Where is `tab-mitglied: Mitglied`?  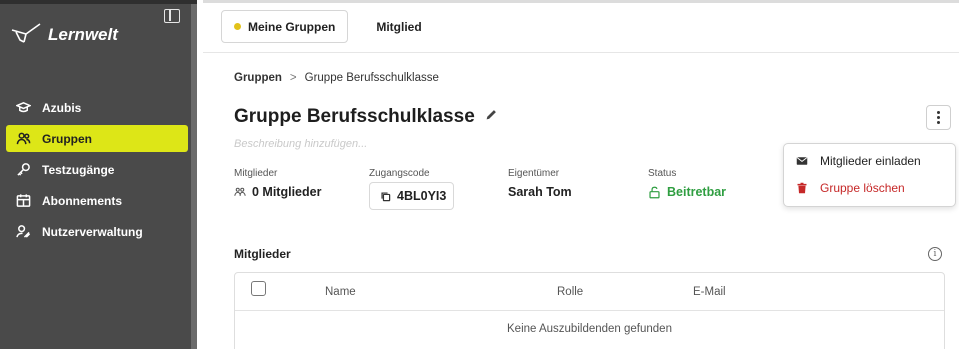
tab-mitglied: Mitglied is located at coordinates (398, 26).